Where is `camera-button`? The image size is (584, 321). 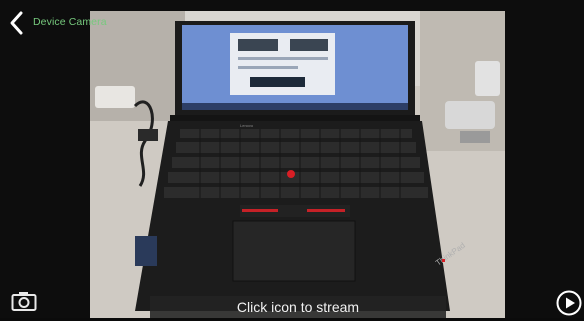 camera-button is located at coordinates (24, 301).